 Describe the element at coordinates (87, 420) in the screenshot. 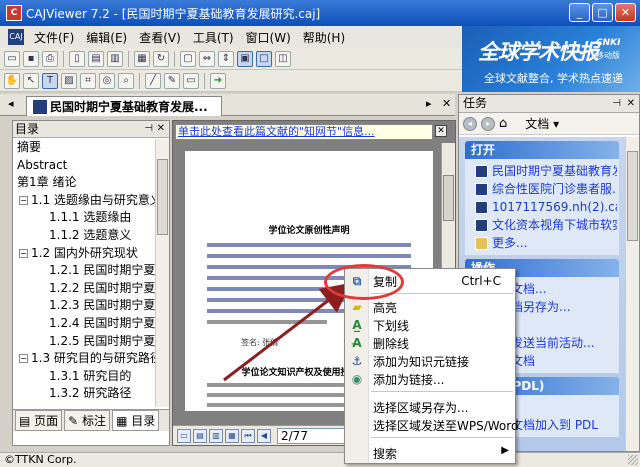

I see `tab-annotations: ✎ 标注` at that location.